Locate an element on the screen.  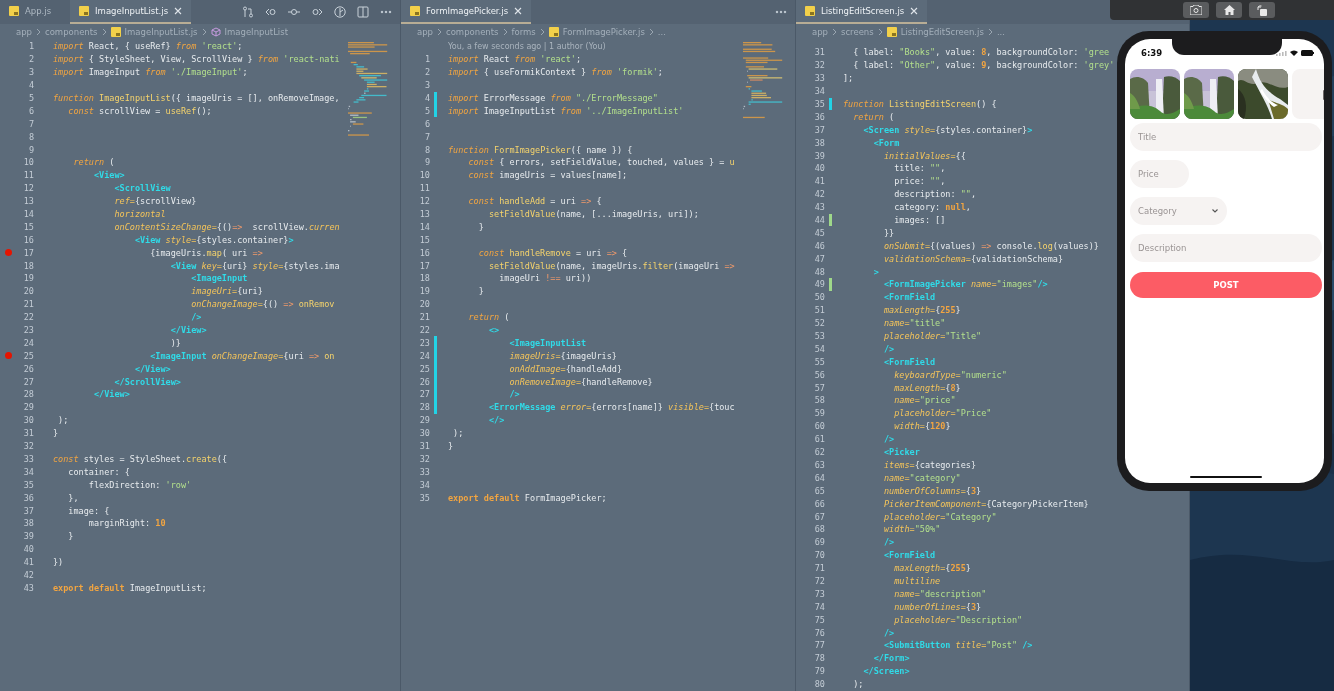
editor-tab: FormImagePicker.js is located at coordinates (466, 12).